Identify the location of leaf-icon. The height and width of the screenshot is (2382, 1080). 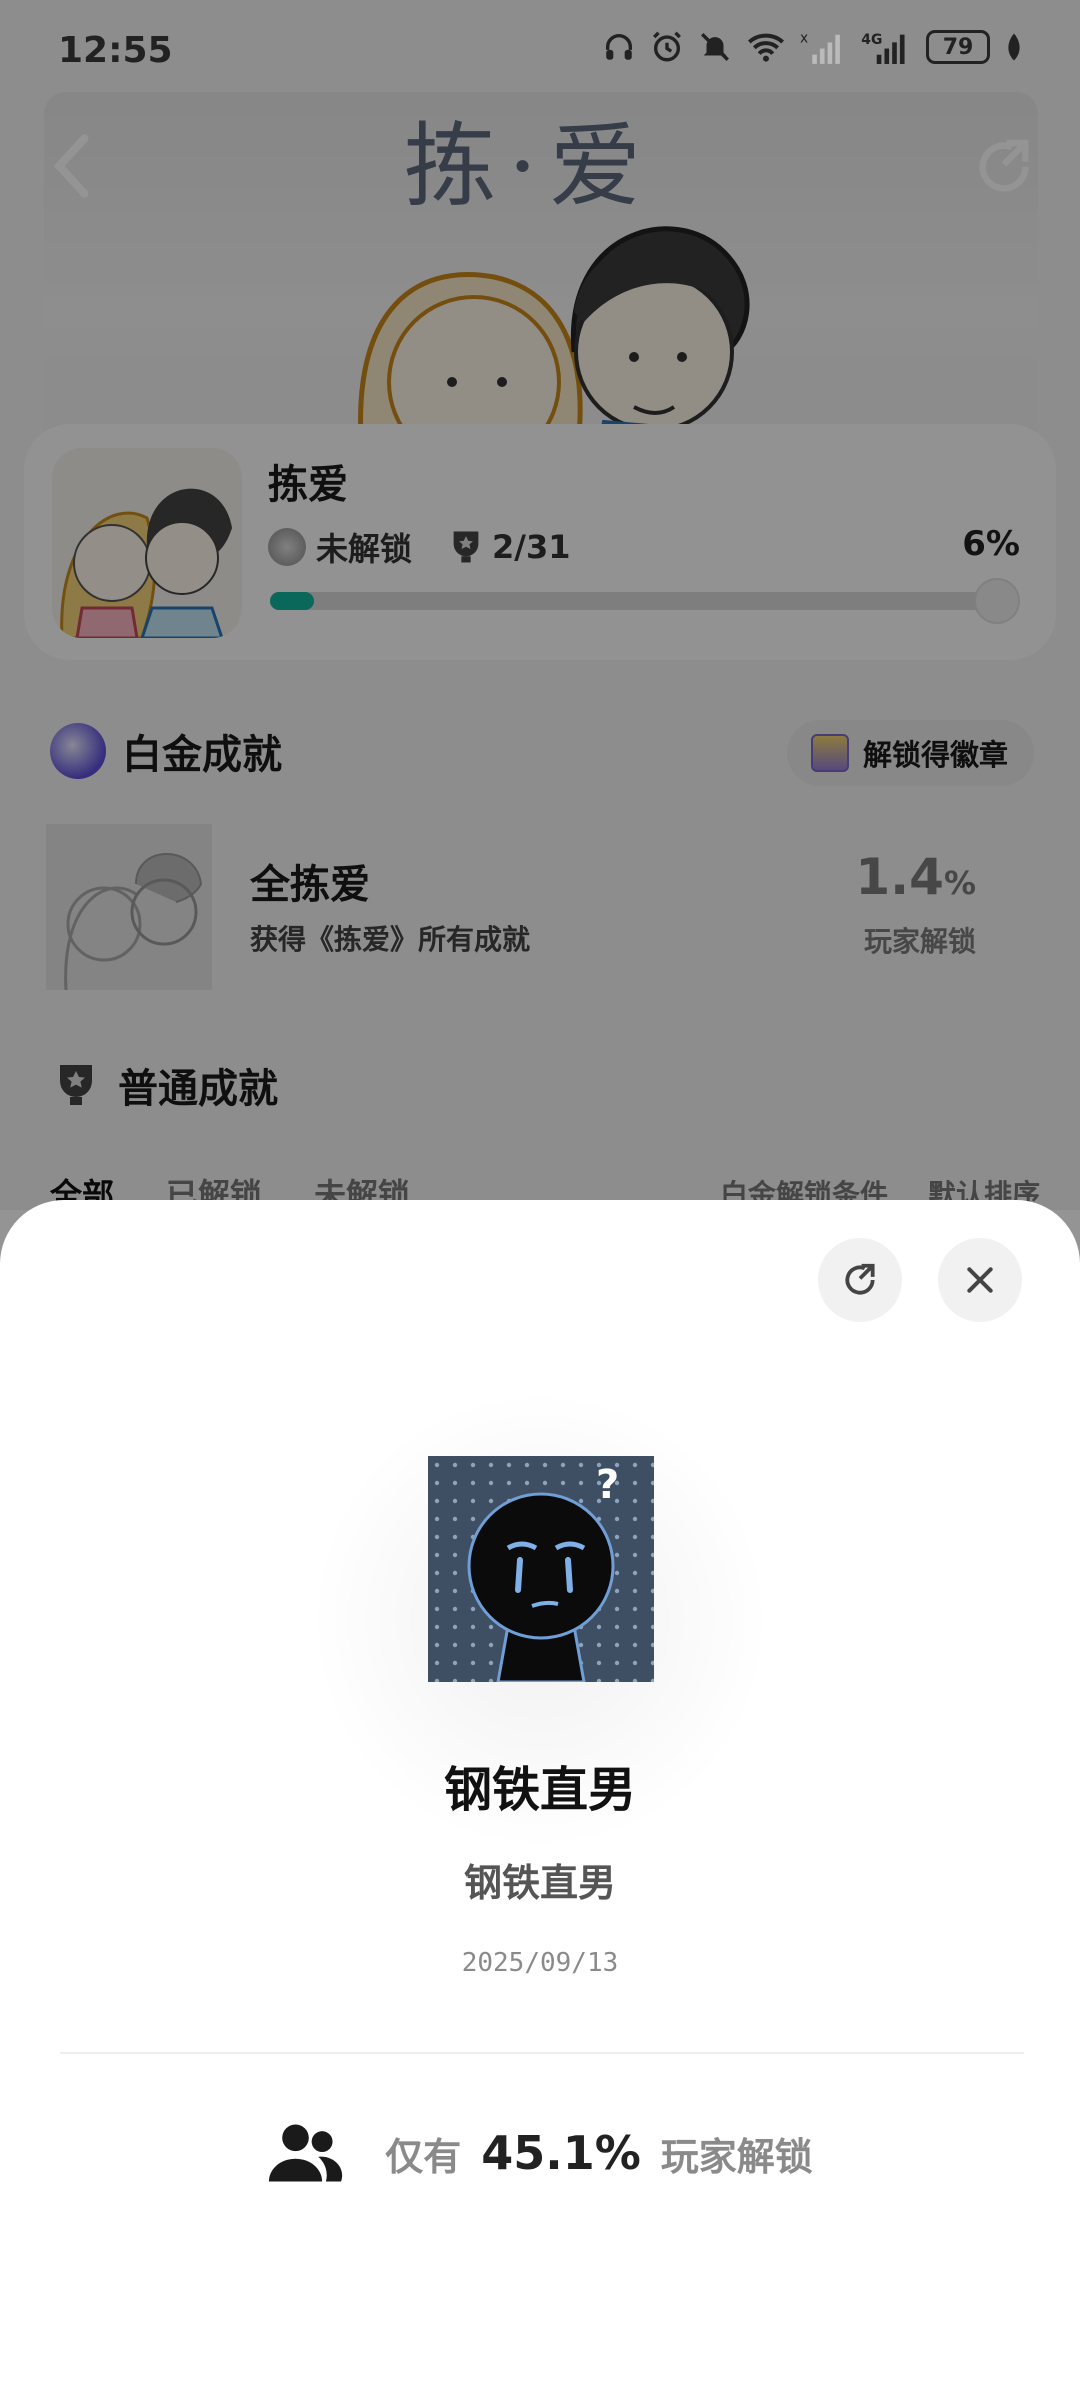
(1014, 47).